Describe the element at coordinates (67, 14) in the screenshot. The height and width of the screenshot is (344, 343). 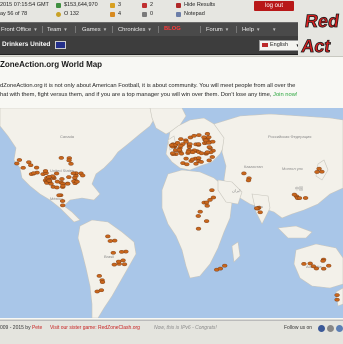
I see `o-stat: O 132` at that location.